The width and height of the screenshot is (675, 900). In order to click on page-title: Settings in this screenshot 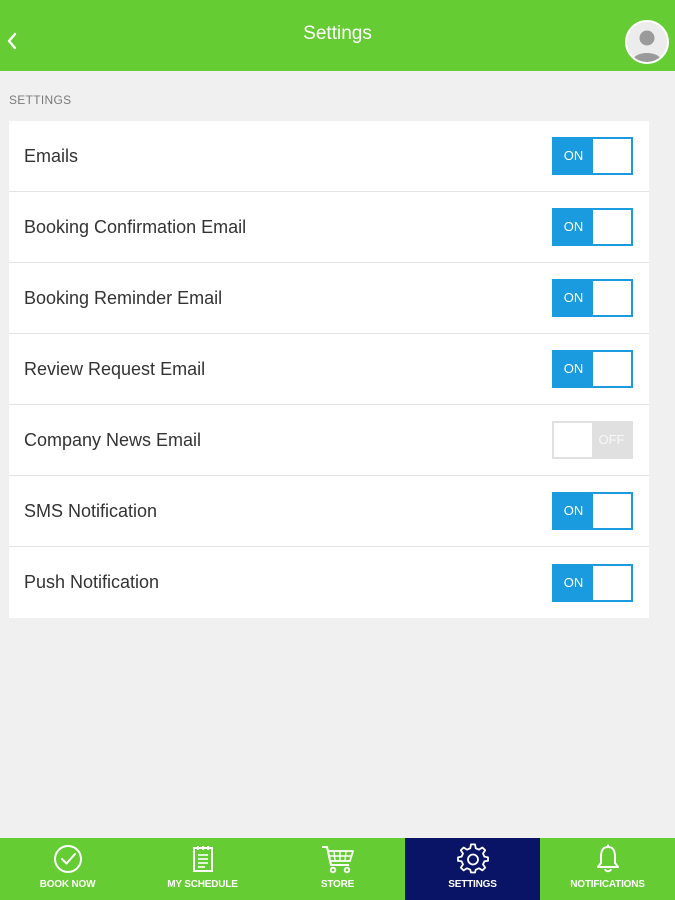, I will do `click(337, 33)`.